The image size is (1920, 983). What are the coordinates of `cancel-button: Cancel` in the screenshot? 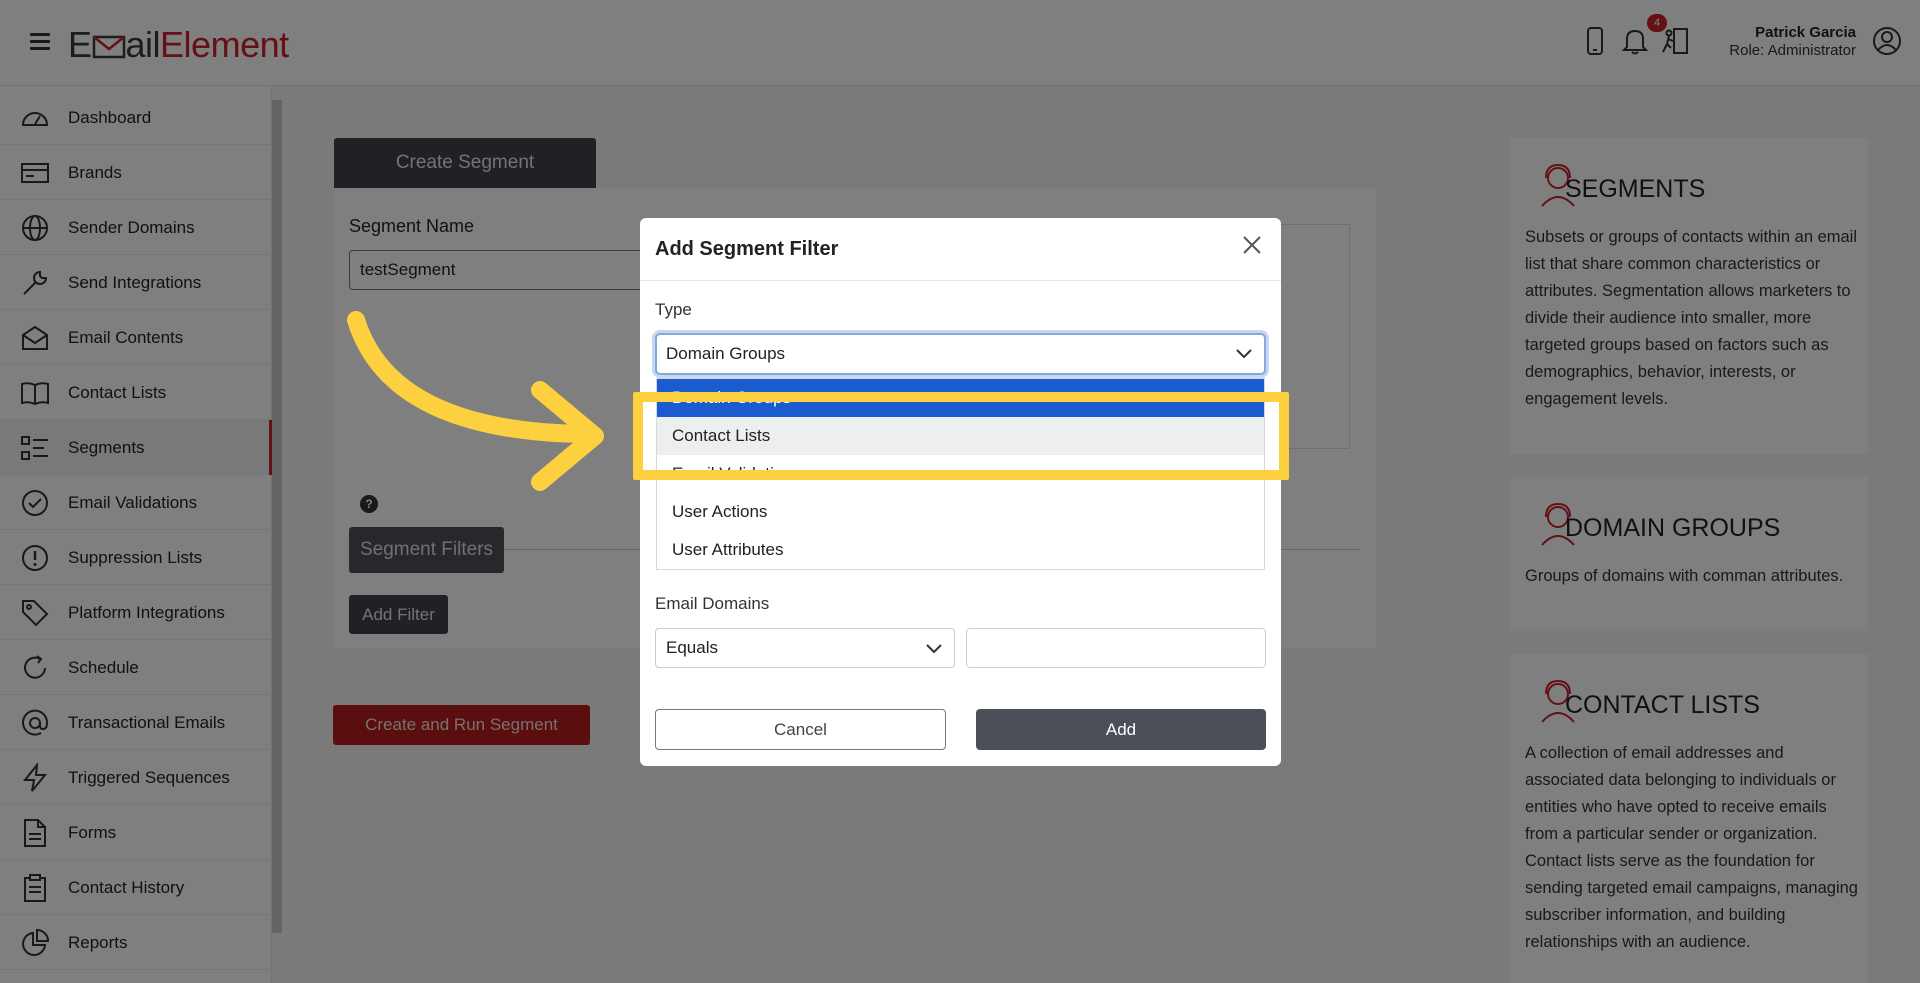 It's located at (800, 729).